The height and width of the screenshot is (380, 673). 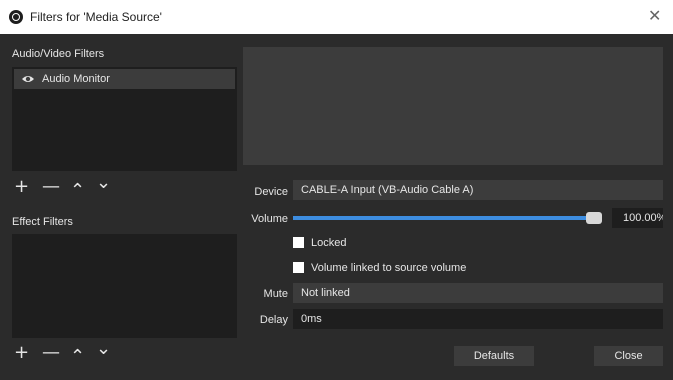 What do you see at coordinates (478, 319) in the screenshot?
I see `delay-input: 0ms` at bounding box center [478, 319].